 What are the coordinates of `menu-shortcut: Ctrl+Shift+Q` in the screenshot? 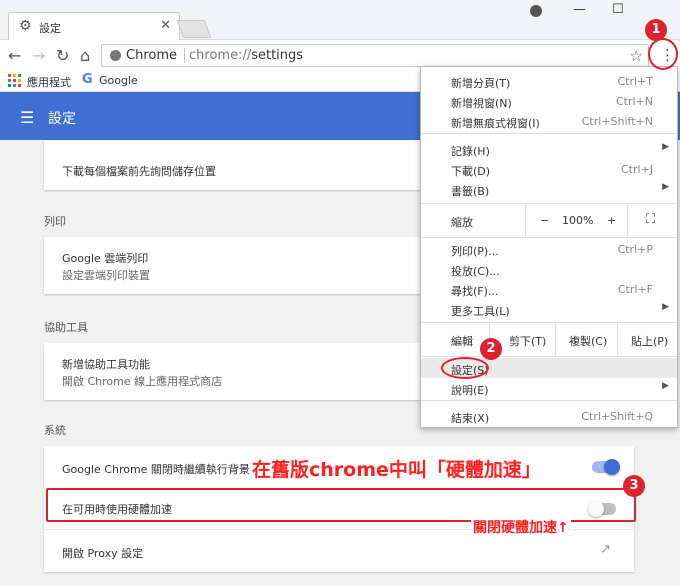 It's located at (617, 416).